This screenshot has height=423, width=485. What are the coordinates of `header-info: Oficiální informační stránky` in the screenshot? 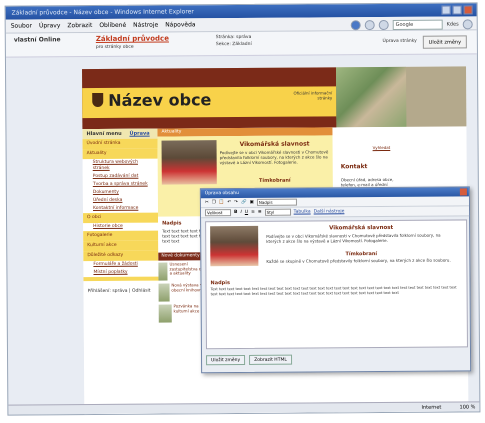 It's located at (313, 95).